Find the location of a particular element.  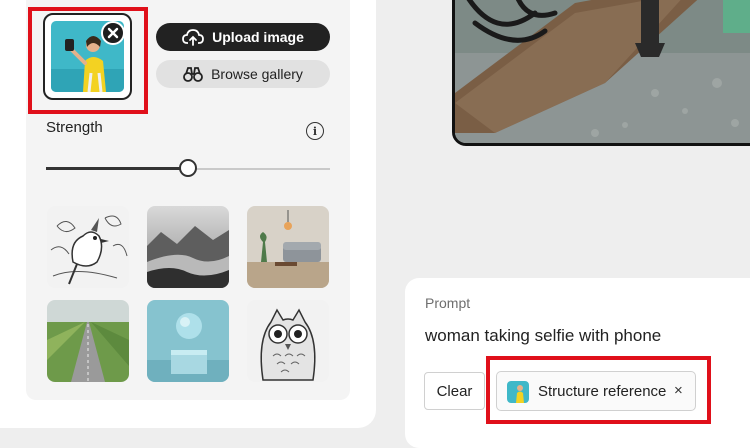

gallery-tile-mountain-lake is located at coordinates (188, 247).